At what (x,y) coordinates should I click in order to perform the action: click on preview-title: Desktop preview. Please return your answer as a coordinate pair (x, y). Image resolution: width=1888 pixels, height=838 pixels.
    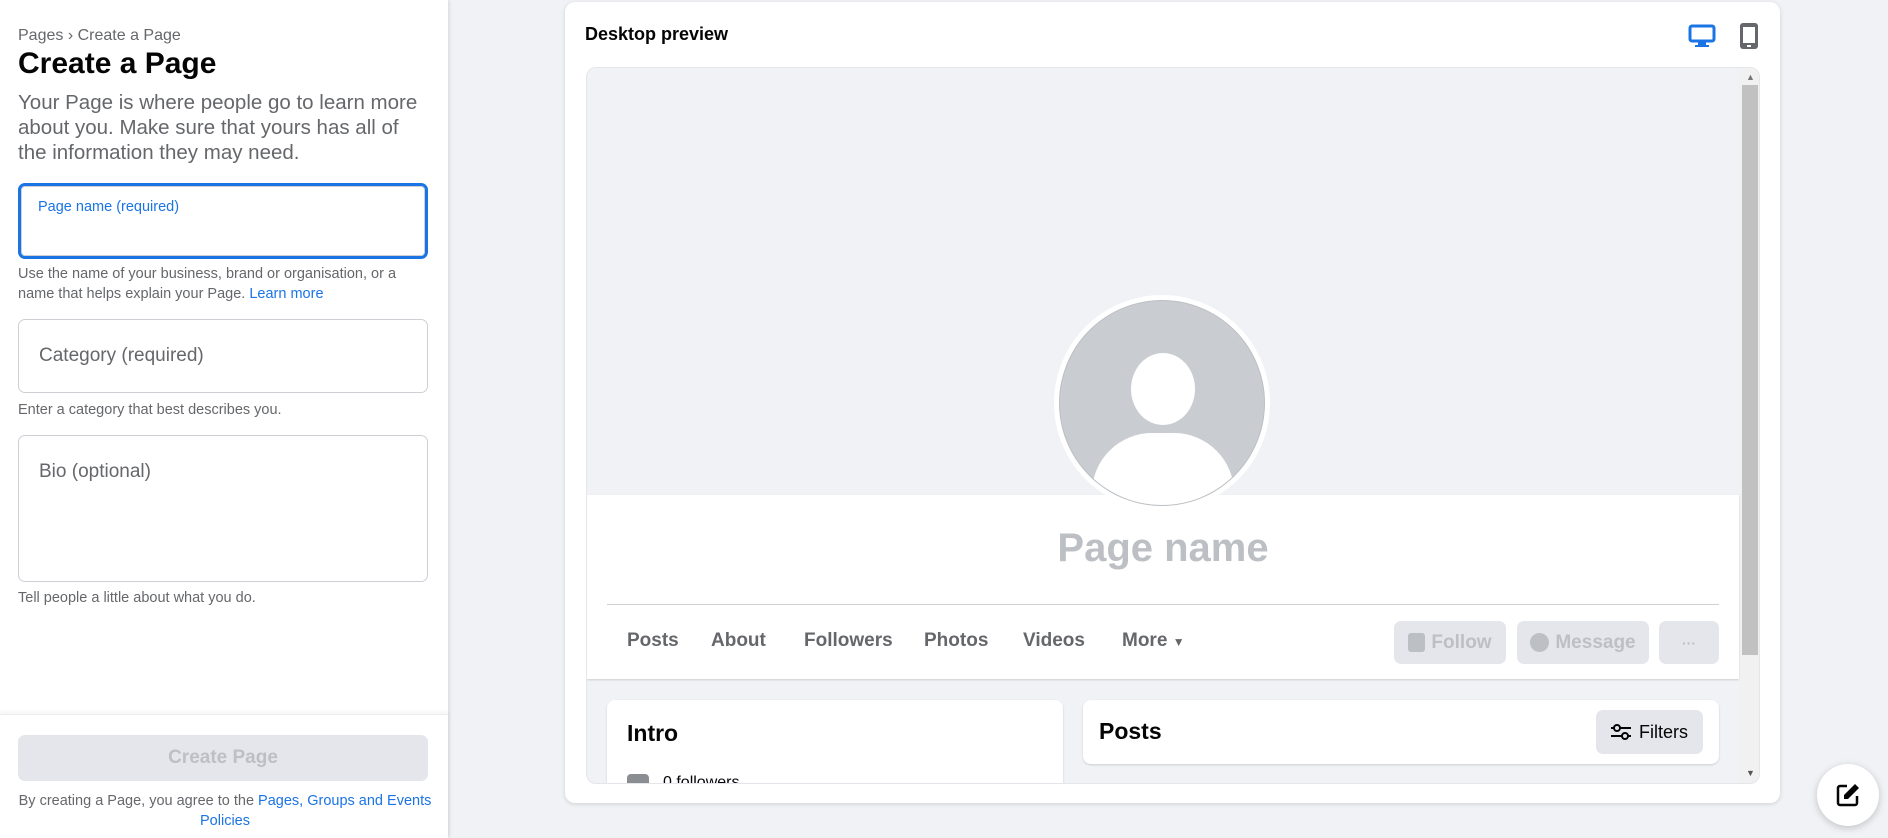
    Looking at the image, I should click on (657, 34).